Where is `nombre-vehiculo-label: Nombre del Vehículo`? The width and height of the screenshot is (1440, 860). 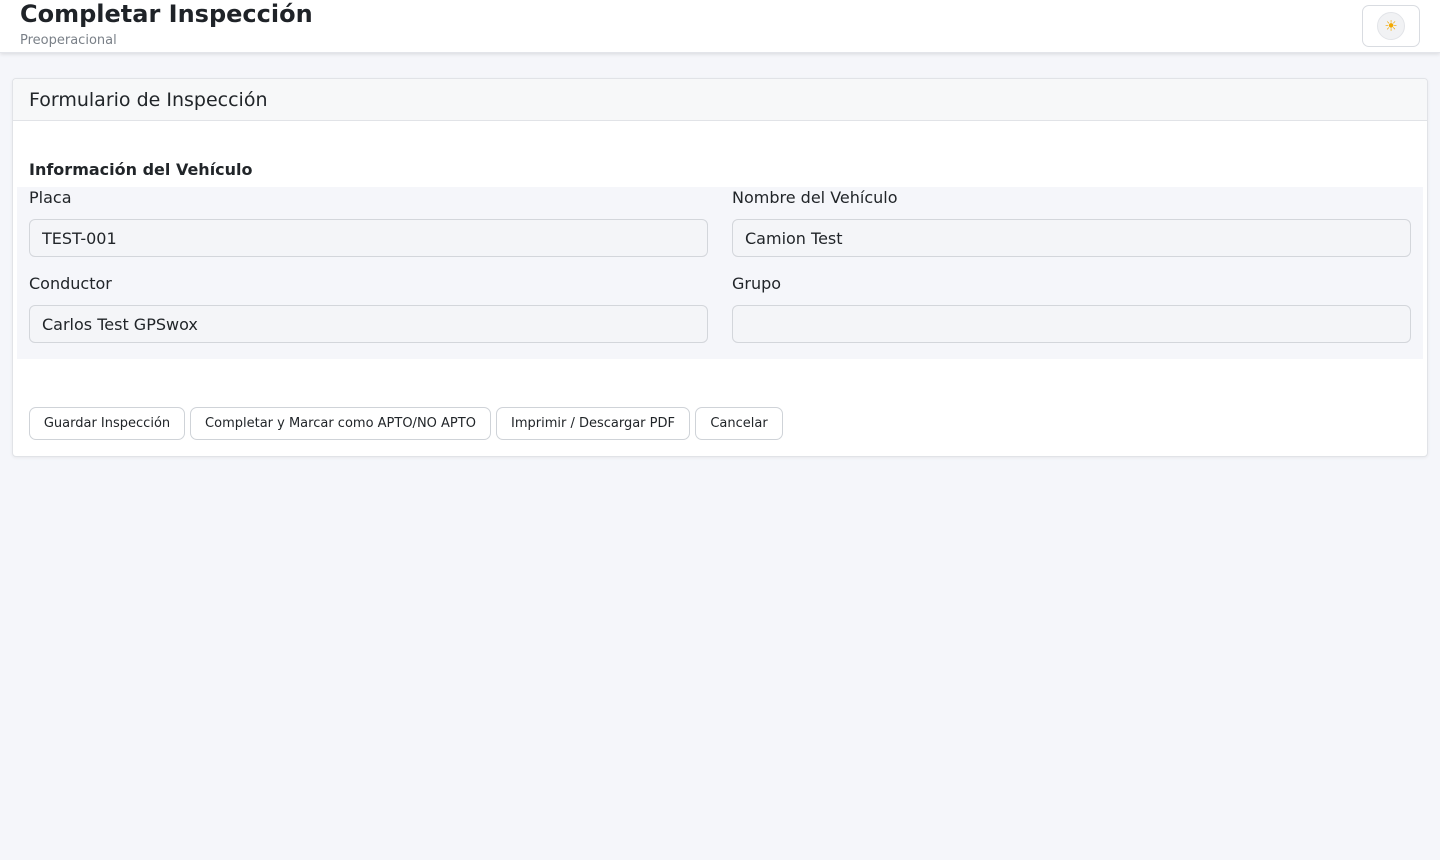 nombre-vehiculo-label: Nombre del Vehículo is located at coordinates (815, 197).